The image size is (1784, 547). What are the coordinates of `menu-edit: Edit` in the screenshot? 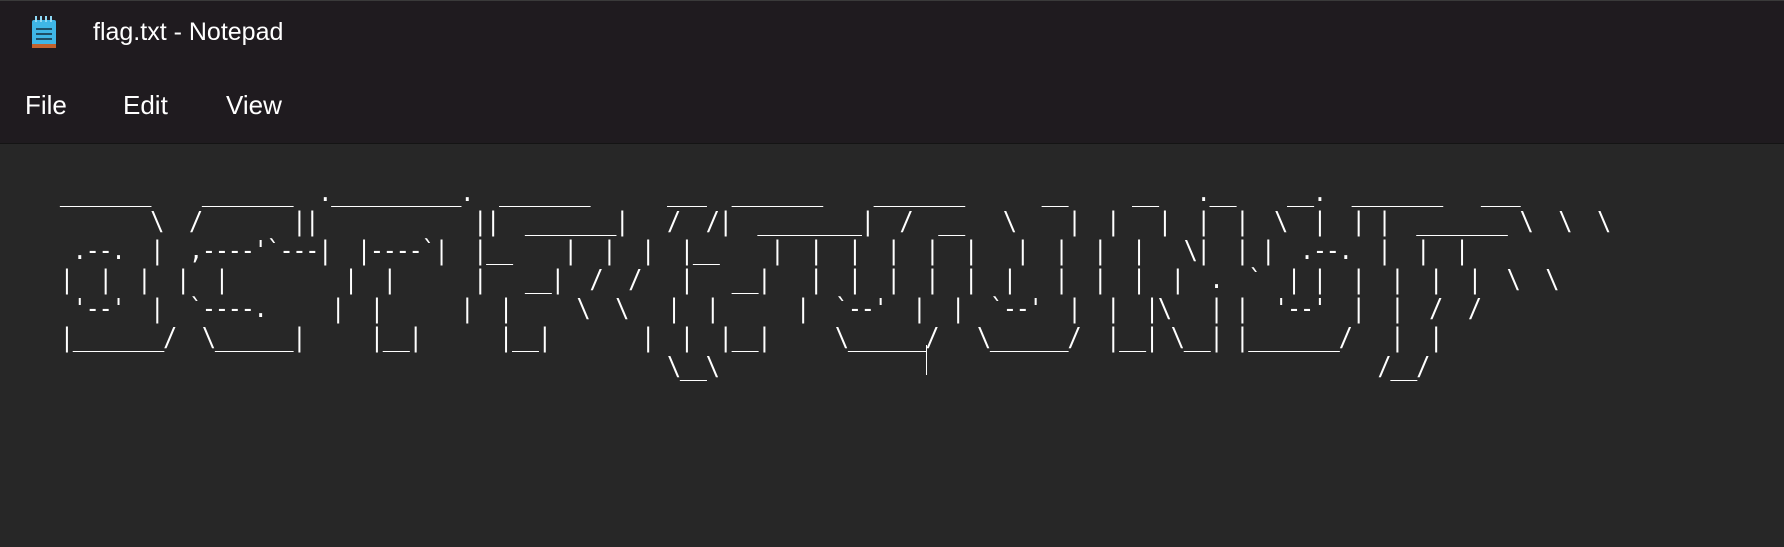 It's located at (145, 105).